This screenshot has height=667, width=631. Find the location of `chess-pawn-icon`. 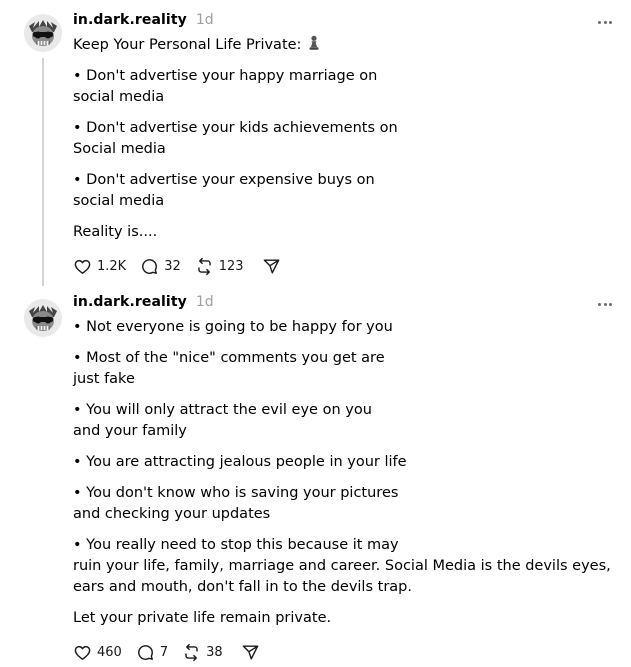

chess-pawn-icon is located at coordinates (314, 42).